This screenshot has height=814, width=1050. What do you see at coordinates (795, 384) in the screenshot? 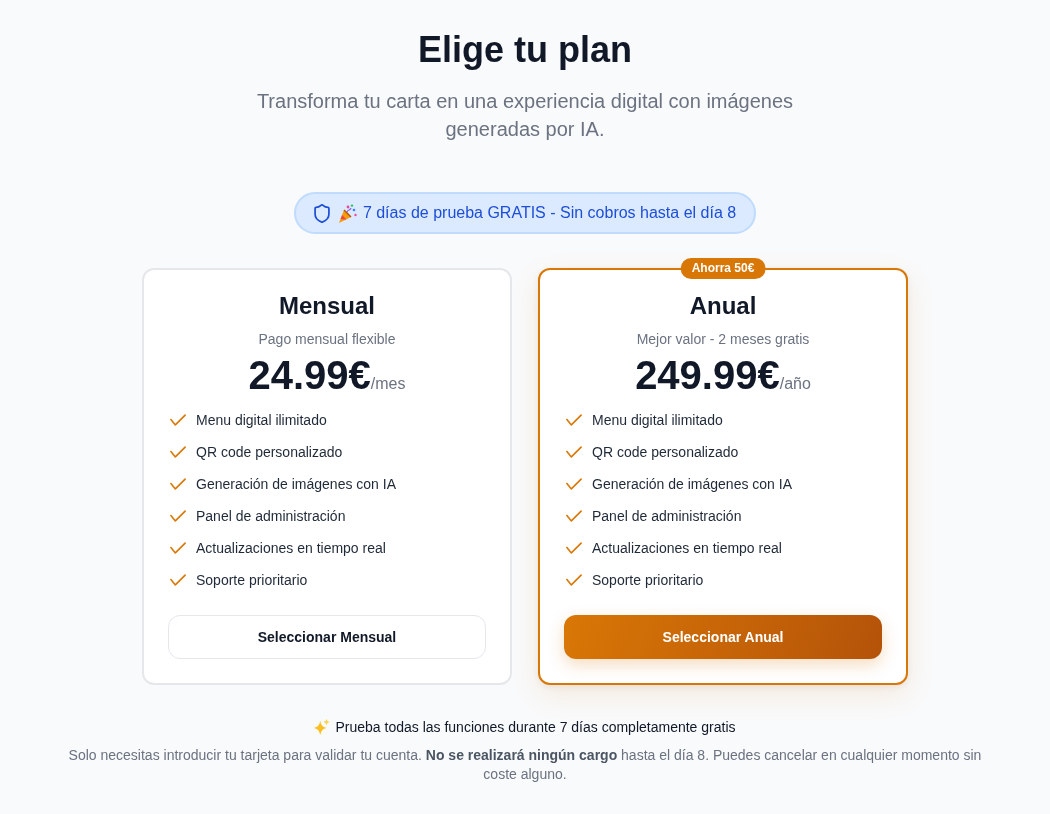
I see `price-period: /año` at bounding box center [795, 384].